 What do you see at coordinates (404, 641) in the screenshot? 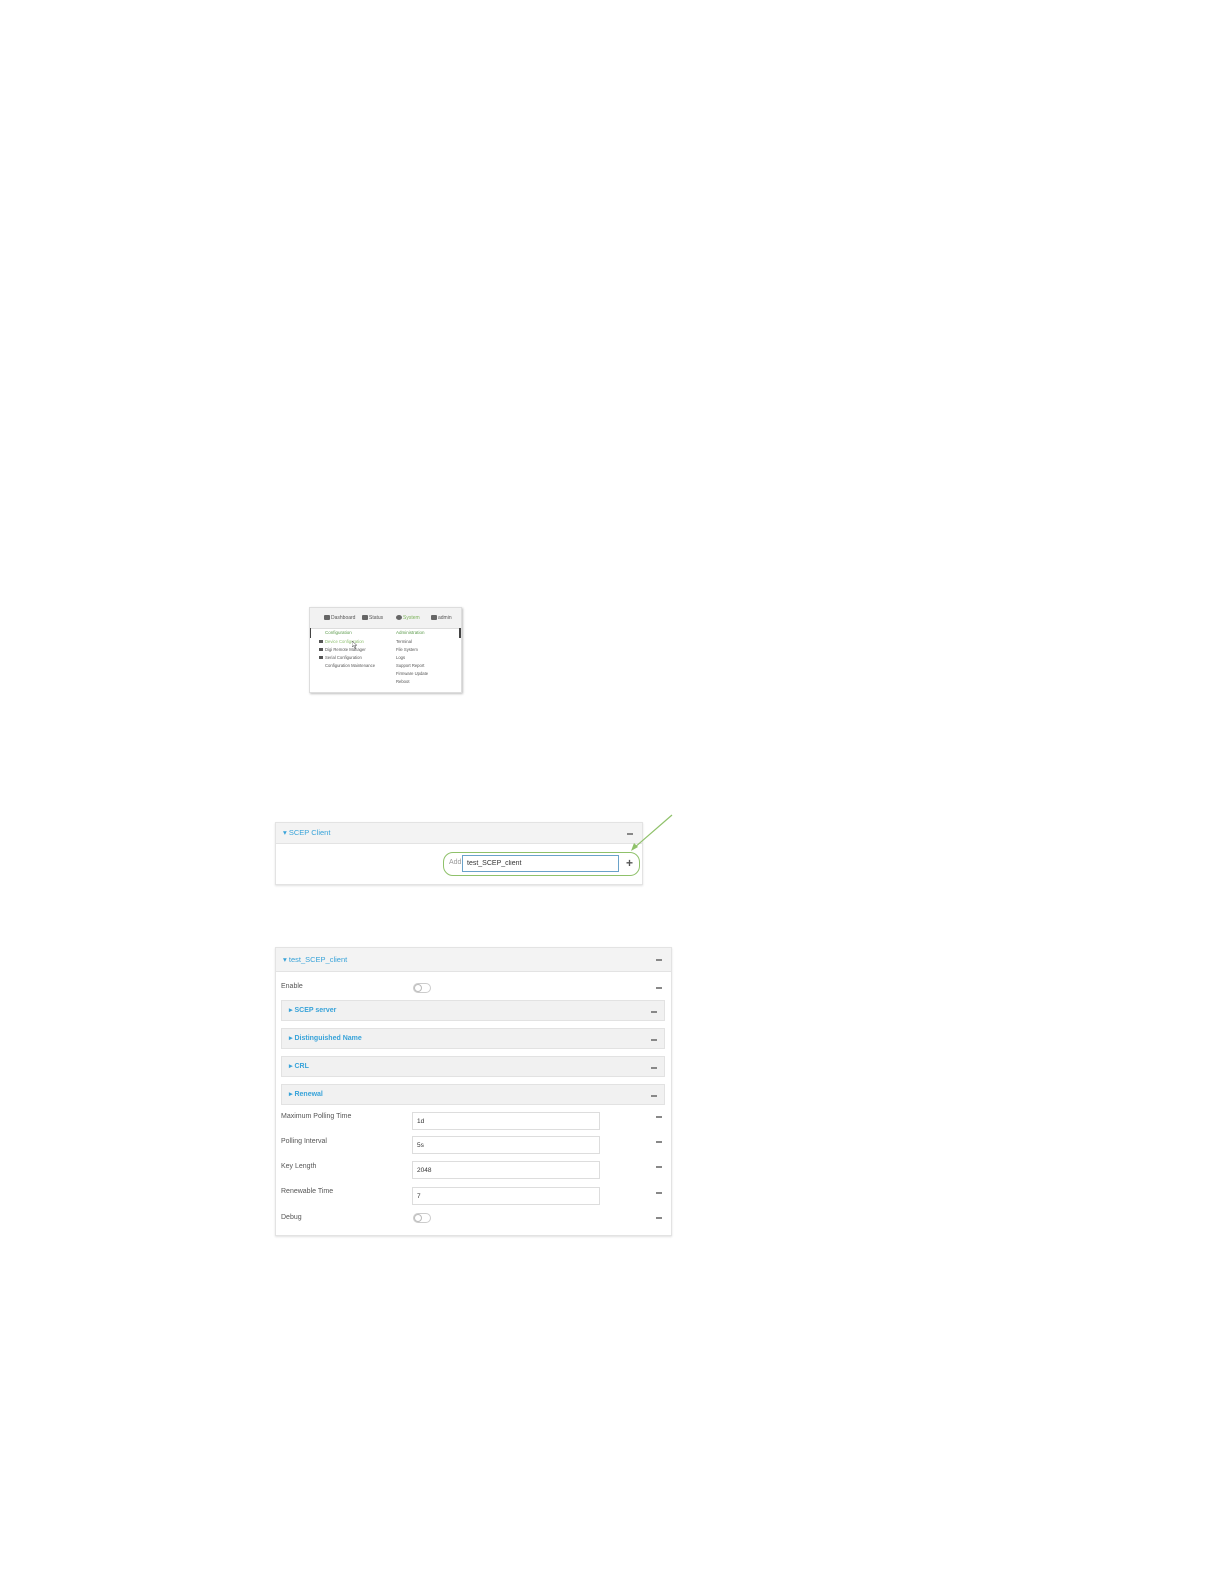
I see `menu-item-terminal: Terminal` at bounding box center [404, 641].